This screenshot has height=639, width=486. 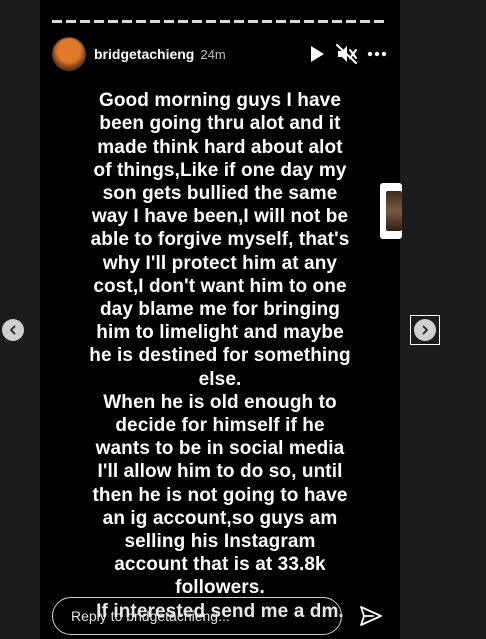 What do you see at coordinates (197, 616) in the screenshot?
I see `reply-input` at bounding box center [197, 616].